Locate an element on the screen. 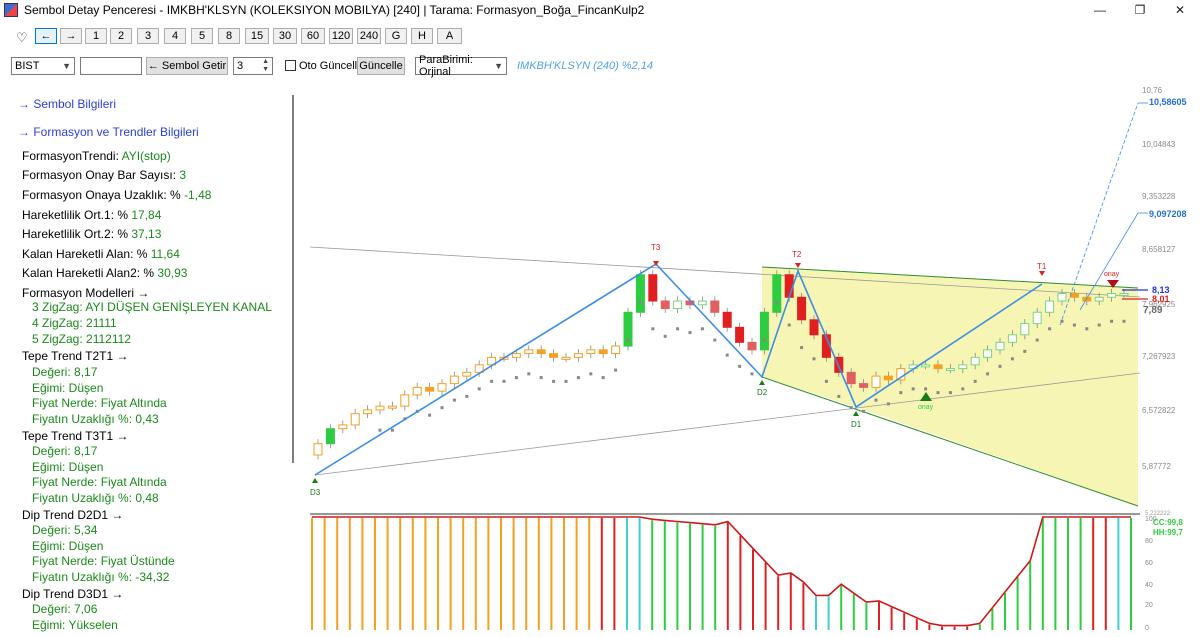  last-price-label: 7,89 is located at coordinates (1153, 310).